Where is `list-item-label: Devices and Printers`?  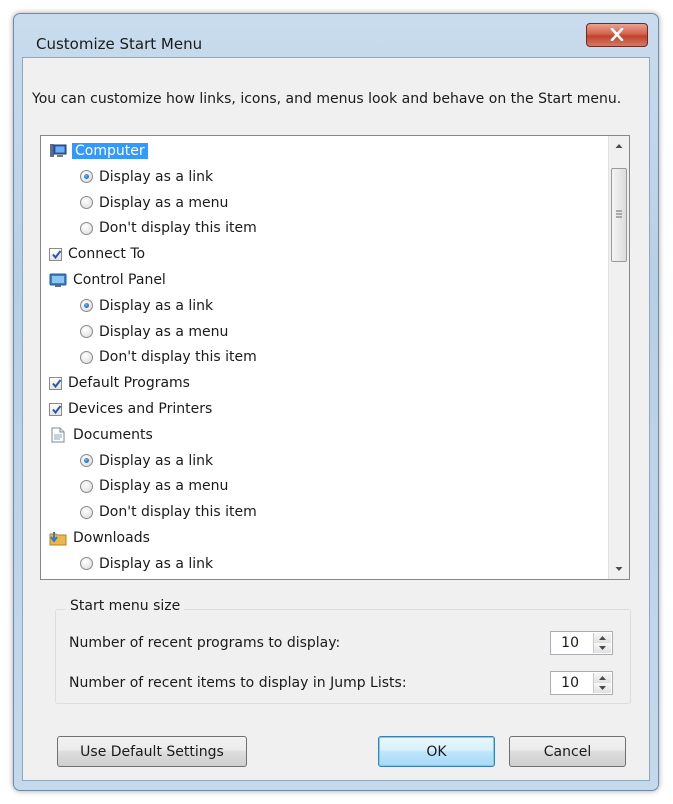
list-item-label: Devices and Printers is located at coordinates (140, 409).